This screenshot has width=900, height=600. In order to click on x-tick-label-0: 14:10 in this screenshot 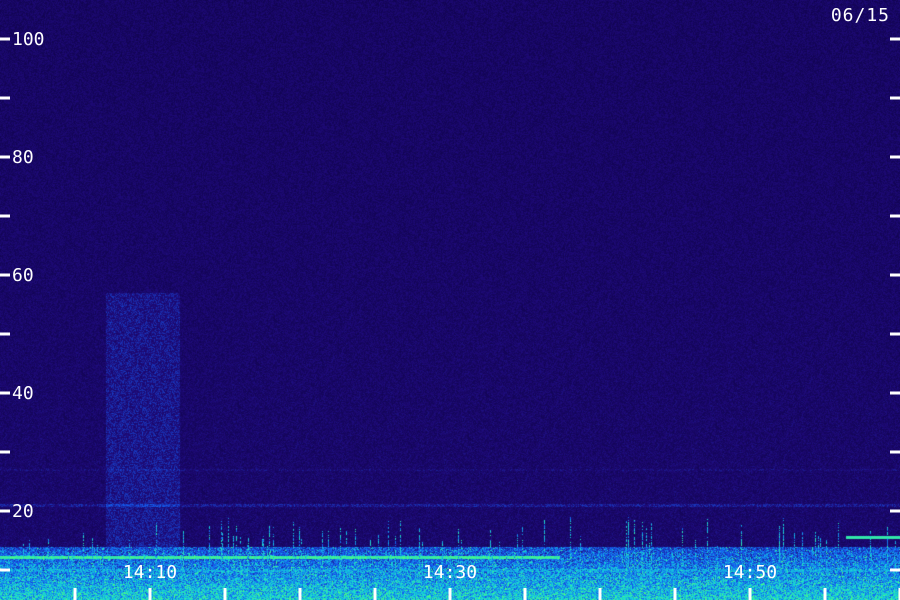, I will do `click(150, 572)`.